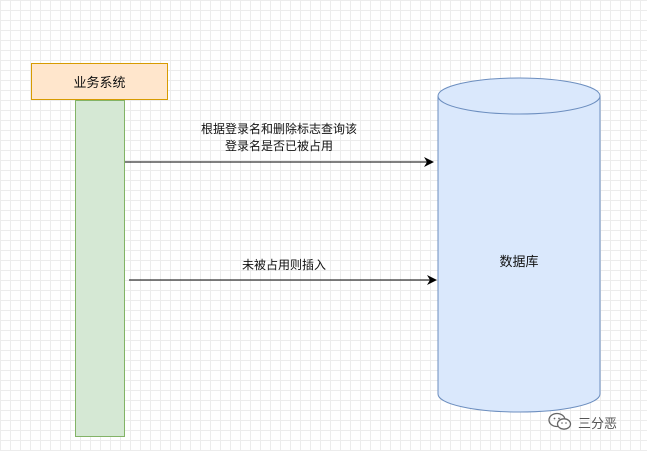 Image resolution: width=647 pixels, height=451 pixels. What do you see at coordinates (283, 265) in the screenshot?
I see `message-insert-label: 未被占用则插入` at bounding box center [283, 265].